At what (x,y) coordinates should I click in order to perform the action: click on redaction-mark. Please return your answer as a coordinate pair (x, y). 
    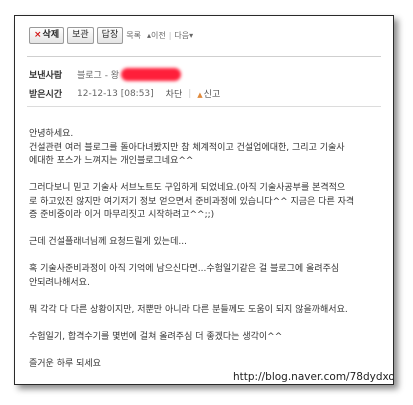
    Looking at the image, I should click on (151, 74).